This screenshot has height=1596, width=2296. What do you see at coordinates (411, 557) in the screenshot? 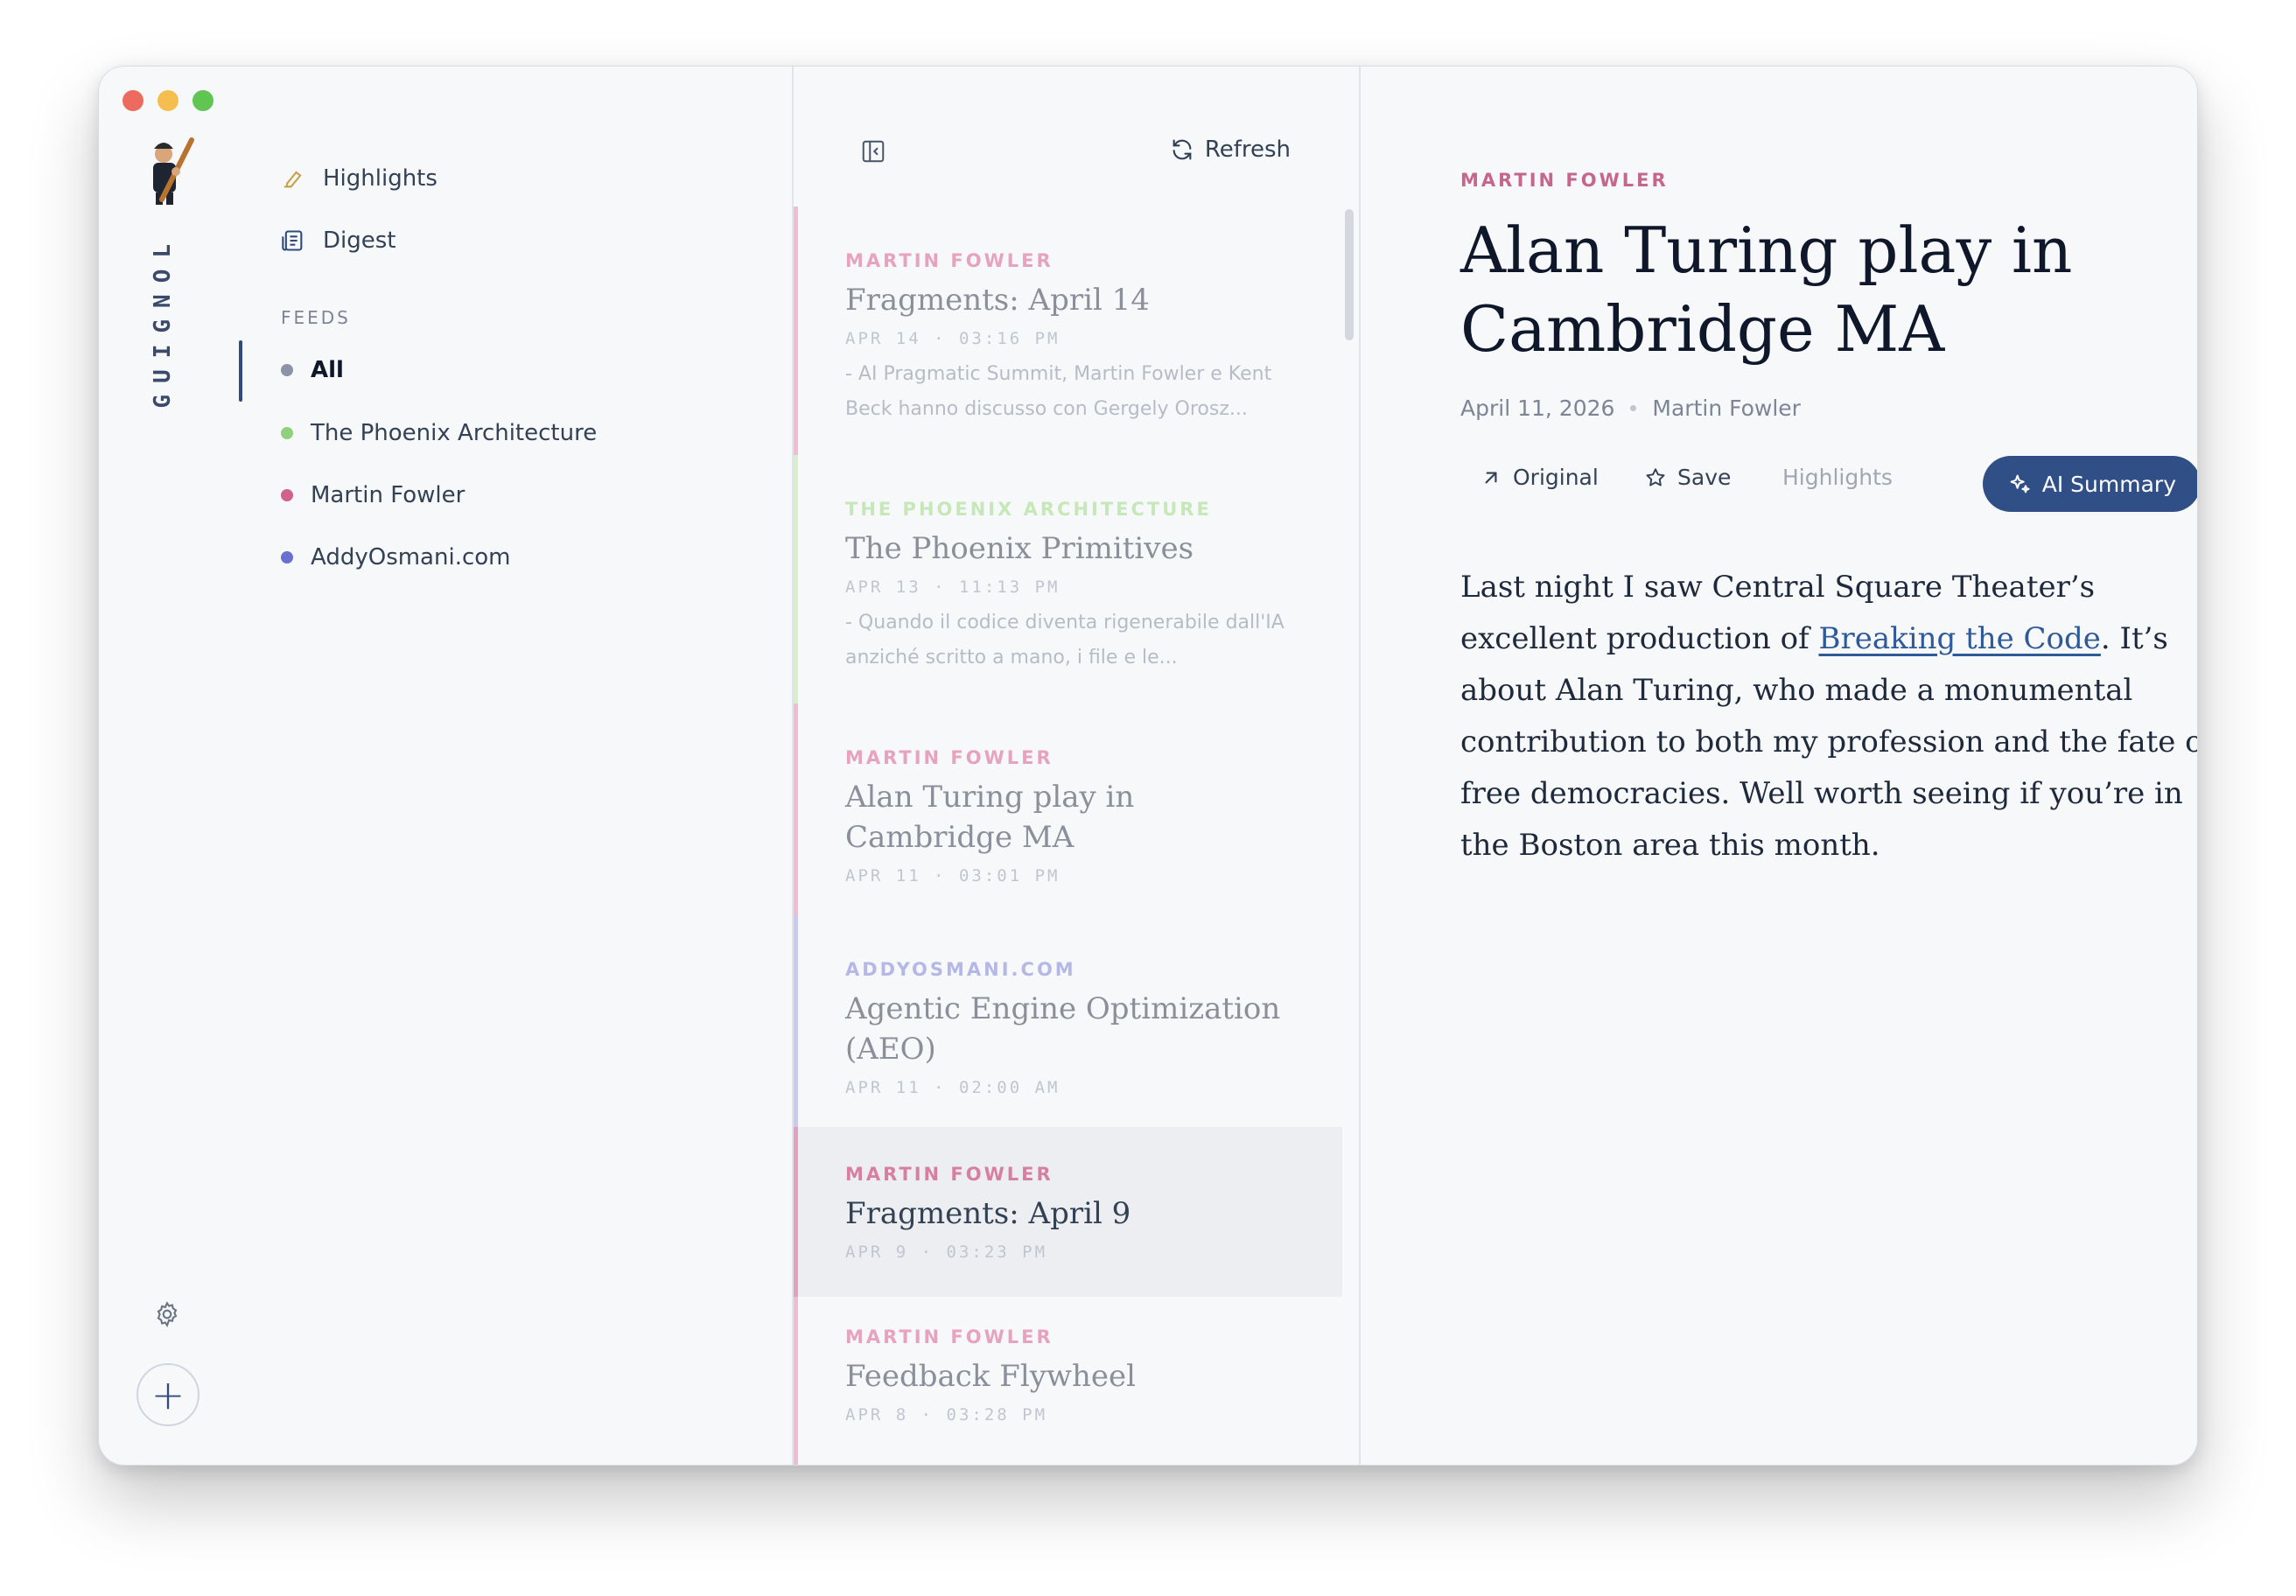
I see `feed-item-label: AddyOsmani.com` at bounding box center [411, 557].